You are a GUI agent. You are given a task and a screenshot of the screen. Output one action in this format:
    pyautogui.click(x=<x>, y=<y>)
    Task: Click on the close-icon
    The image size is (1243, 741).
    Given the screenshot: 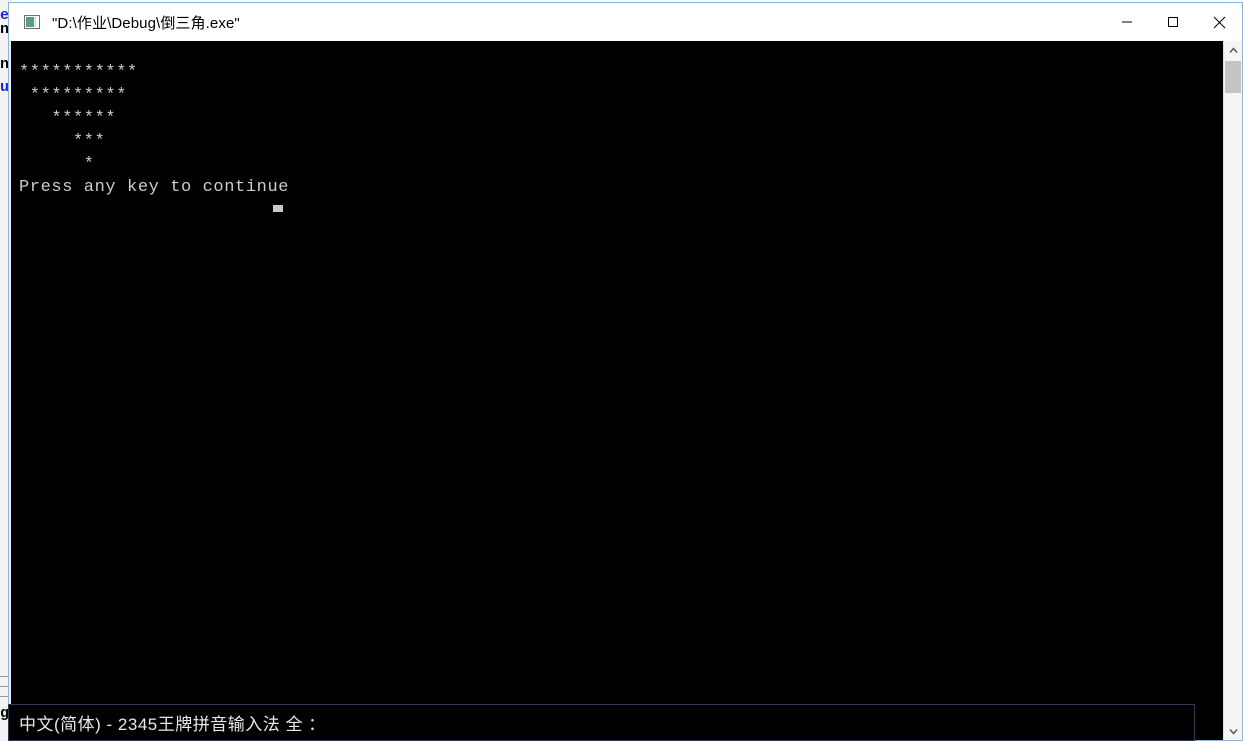 What is the action you would take?
    pyautogui.click(x=1219, y=22)
    